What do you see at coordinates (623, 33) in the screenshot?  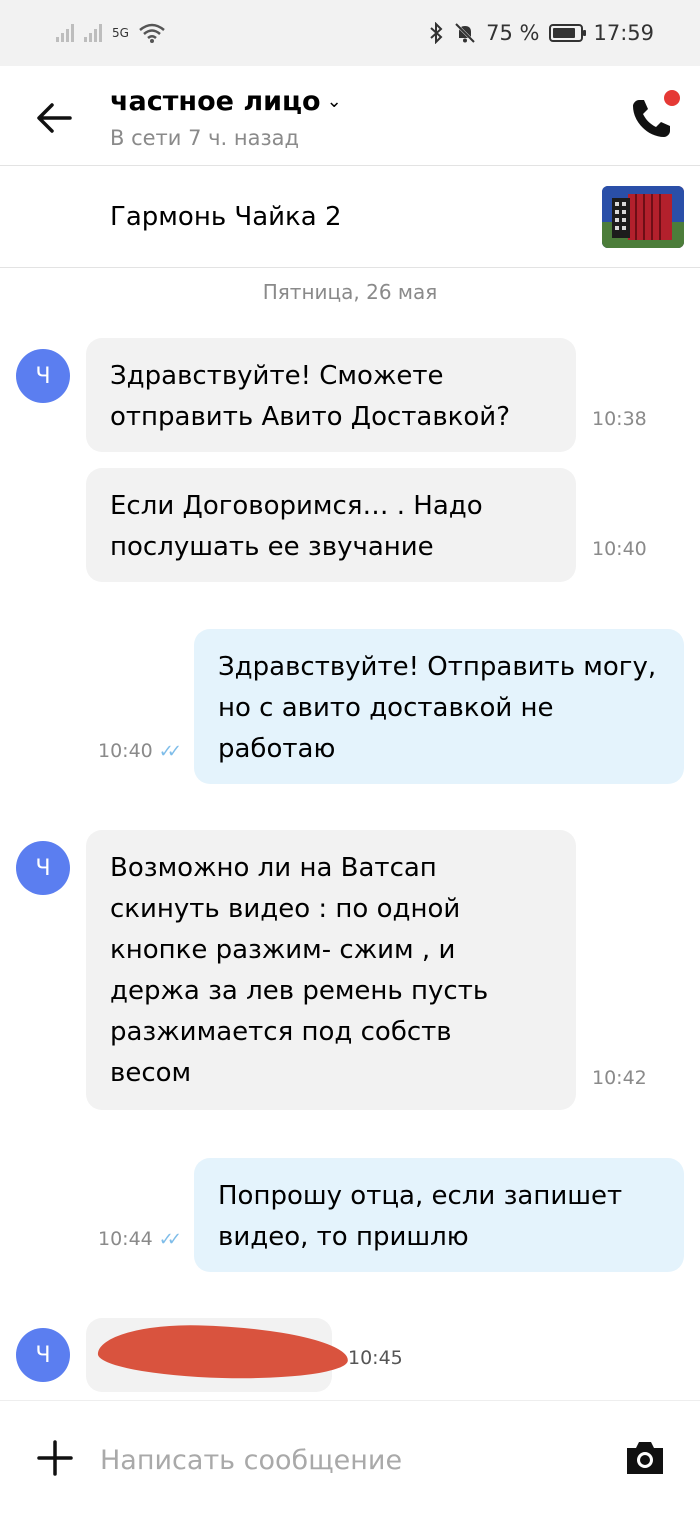 I see `clock: 17:59` at bounding box center [623, 33].